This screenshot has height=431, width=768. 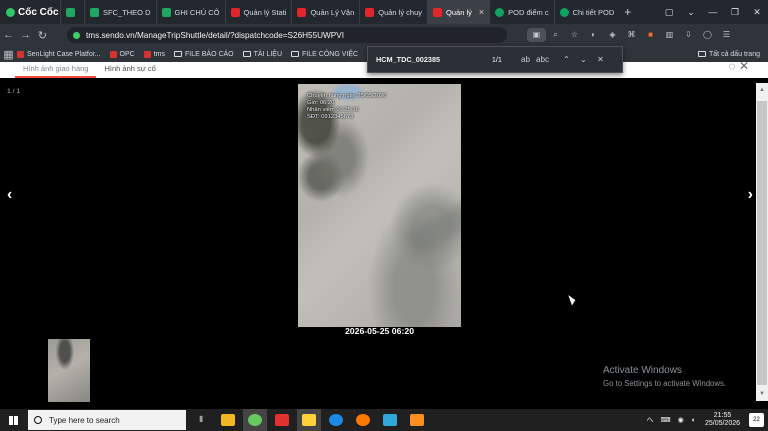 What do you see at coordinates (8, 35) in the screenshot?
I see `back-button: ←` at bounding box center [8, 35].